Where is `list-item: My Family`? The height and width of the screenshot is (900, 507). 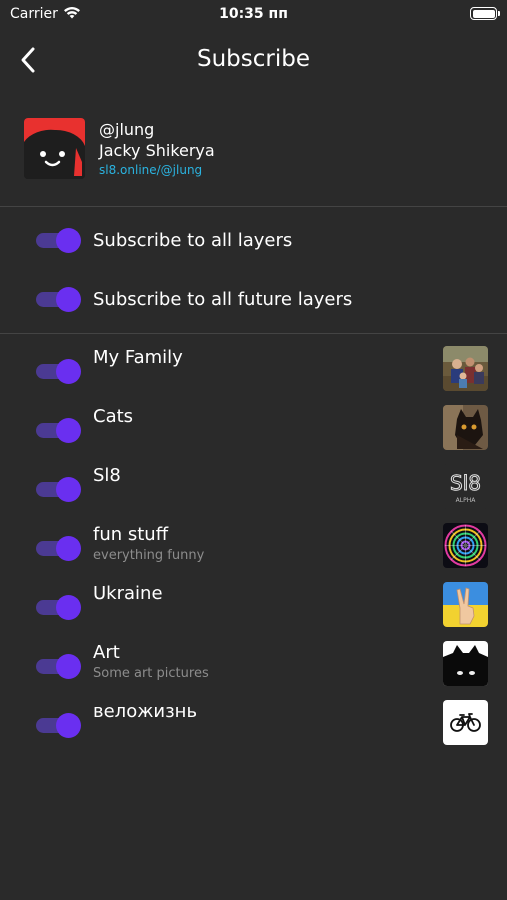
list-item: My Family is located at coordinates (253, 375).